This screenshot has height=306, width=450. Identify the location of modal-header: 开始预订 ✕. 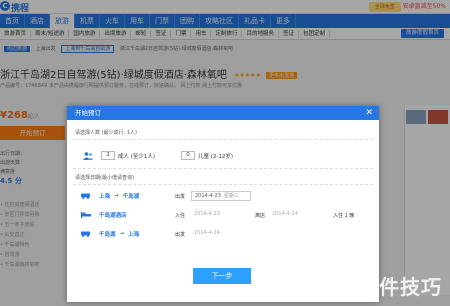
(223, 113).